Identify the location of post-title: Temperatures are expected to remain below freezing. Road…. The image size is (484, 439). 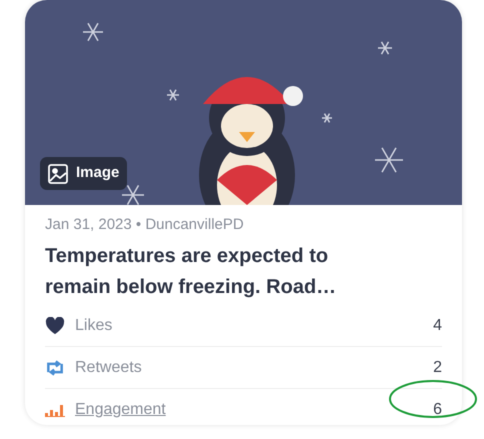
(191, 272).